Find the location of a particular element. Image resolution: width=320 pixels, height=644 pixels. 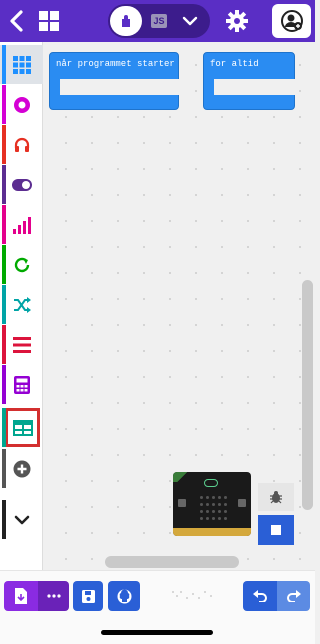

top-bar: JS is located at coordinates (157, 21).